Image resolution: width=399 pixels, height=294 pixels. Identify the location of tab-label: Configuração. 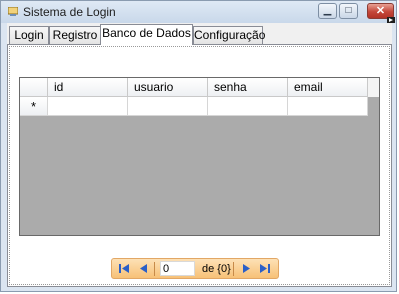
(230, 35).